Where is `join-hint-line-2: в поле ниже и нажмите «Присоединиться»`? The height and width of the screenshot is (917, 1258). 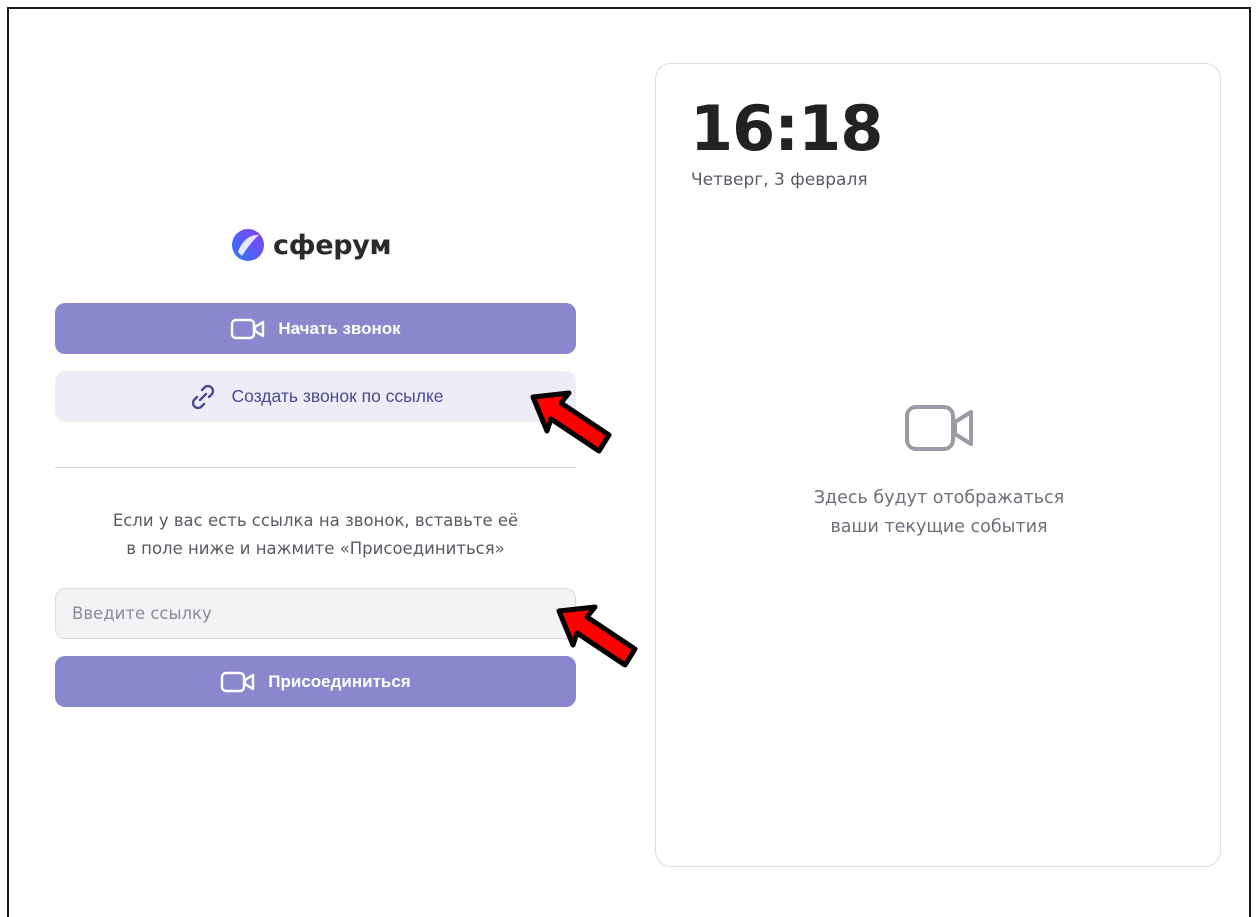 join-hint-line-2: в поле ниже и нажмите «Присоединиться» is located at coordinates (315, 548).